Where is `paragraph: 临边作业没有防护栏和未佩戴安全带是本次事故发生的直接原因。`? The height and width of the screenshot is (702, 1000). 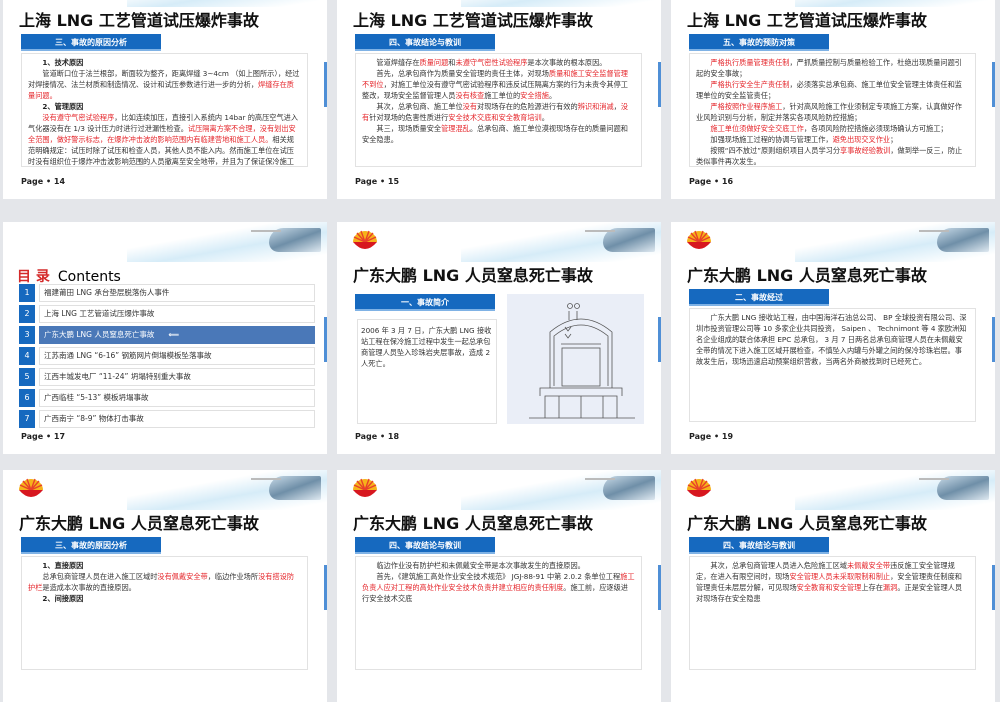
paragraph: 临边作业没有防护栏和未佩戴安全带是本次事故发生的直接原因。 is located at coordinates (498, 565).